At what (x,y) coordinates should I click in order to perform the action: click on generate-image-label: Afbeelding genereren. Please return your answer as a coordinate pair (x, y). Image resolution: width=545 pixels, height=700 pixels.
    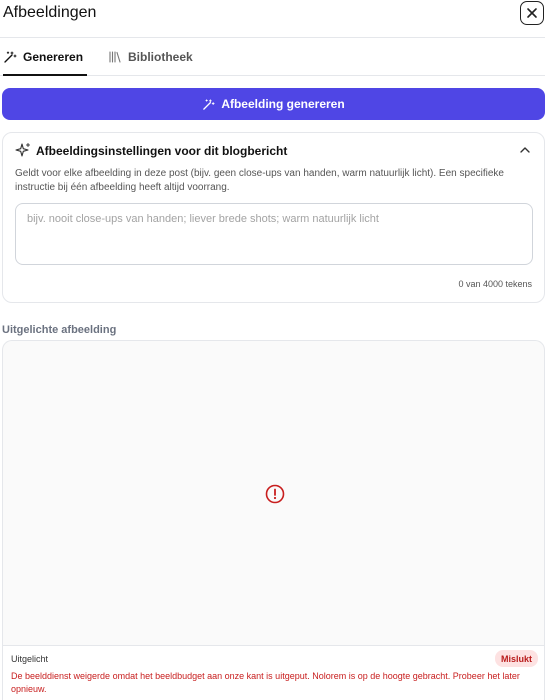
    Looking at the image, I should click on (283, 104).